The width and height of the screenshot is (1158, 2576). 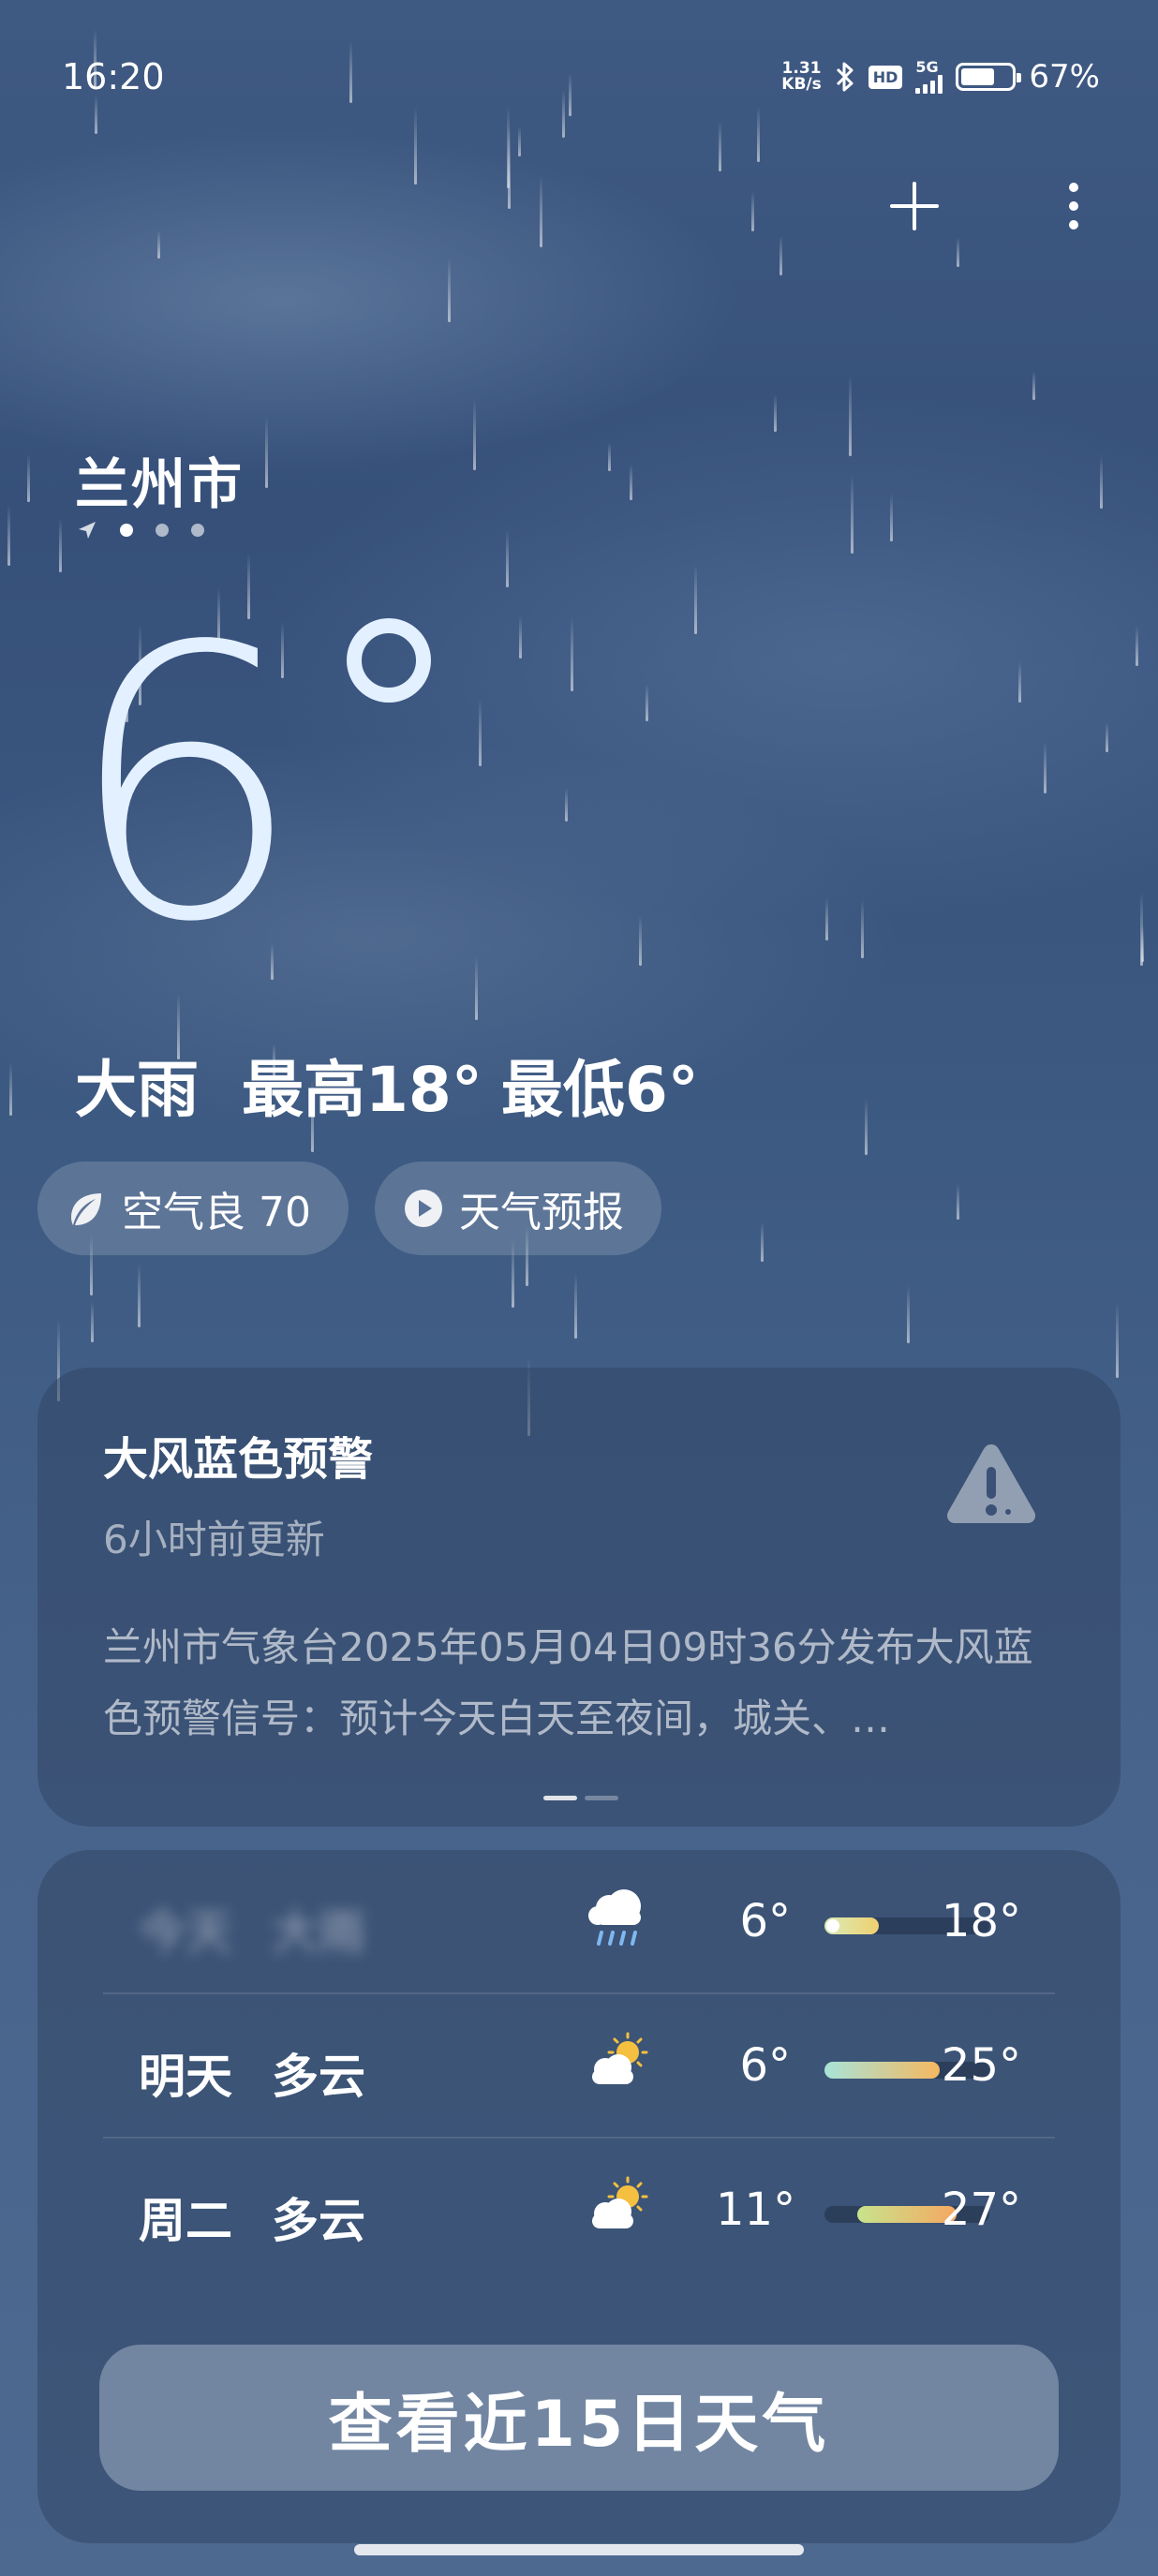 What do you see at coordinates (541, 1212) in the screenshot?
I see `forecast-video-label: 天气预报` at bounding box center [541, 1212].